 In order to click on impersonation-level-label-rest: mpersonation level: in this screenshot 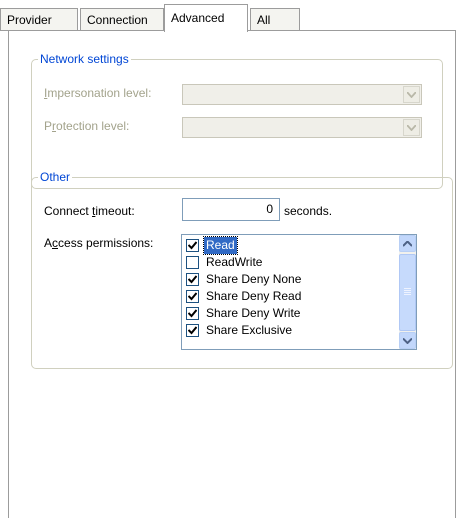, I will do `click(99, 93)`.